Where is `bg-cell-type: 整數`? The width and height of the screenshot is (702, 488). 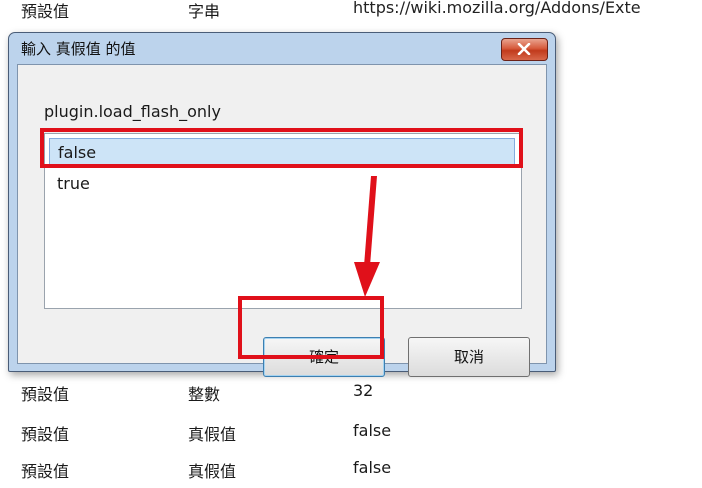 bg-cell-type: 整數 is located at coordinates (204, 394).